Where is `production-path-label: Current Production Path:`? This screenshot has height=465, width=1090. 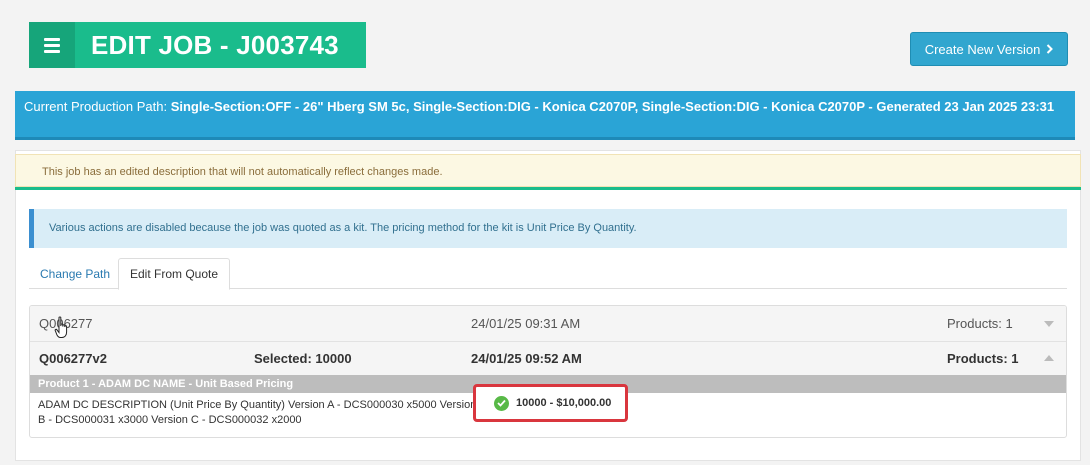 production-path-label: Current Production Path: is located at coordinates (96, 106).